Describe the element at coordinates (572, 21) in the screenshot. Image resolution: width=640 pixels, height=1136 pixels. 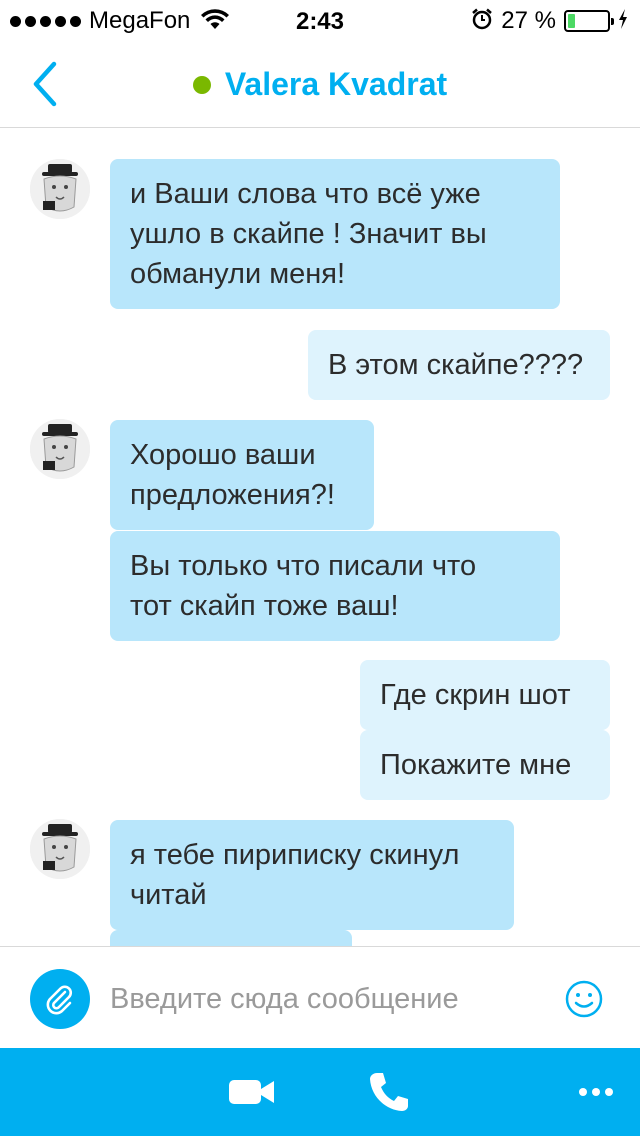
I see `battery-level` at that location.